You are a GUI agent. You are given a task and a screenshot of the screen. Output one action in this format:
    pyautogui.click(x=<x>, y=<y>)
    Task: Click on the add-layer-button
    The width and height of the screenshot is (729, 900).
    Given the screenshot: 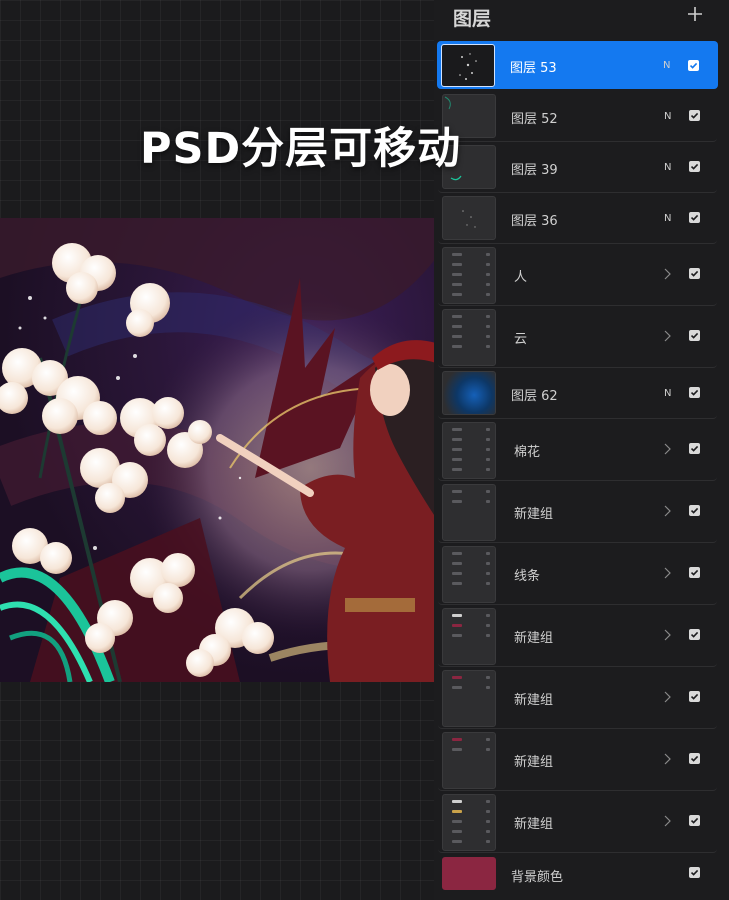 What is the action you would take?
    pyautogui.click(x=695, y=14)
    